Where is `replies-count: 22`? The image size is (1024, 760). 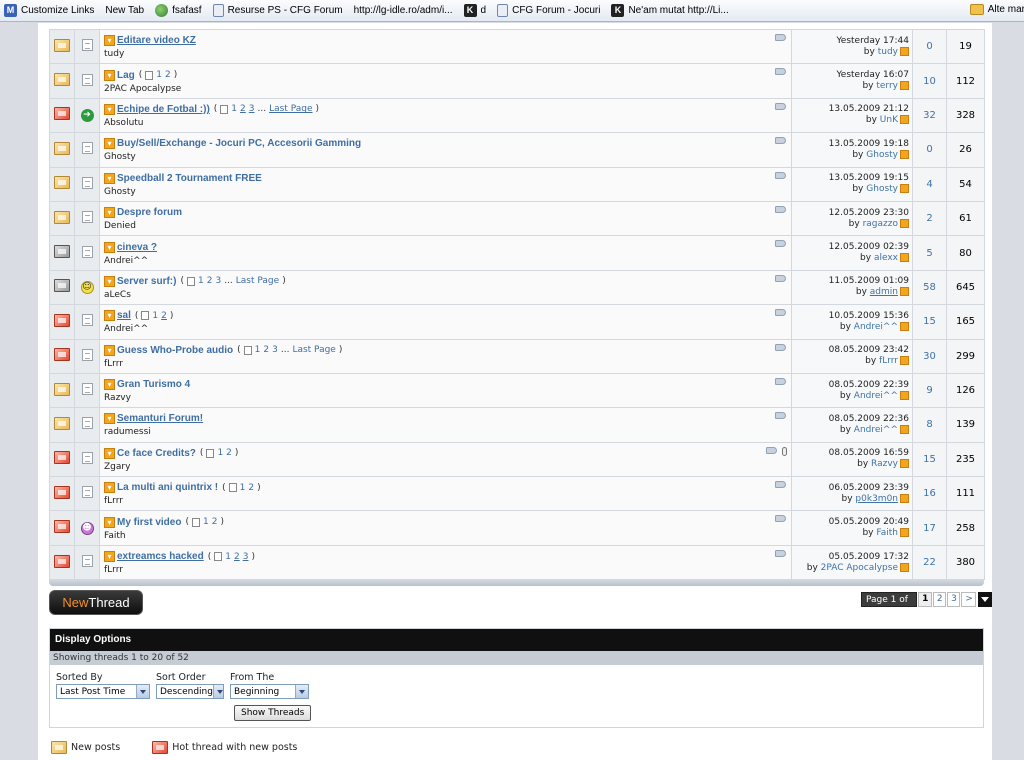
replies-count: 22 is located at coordinates (929, 562).